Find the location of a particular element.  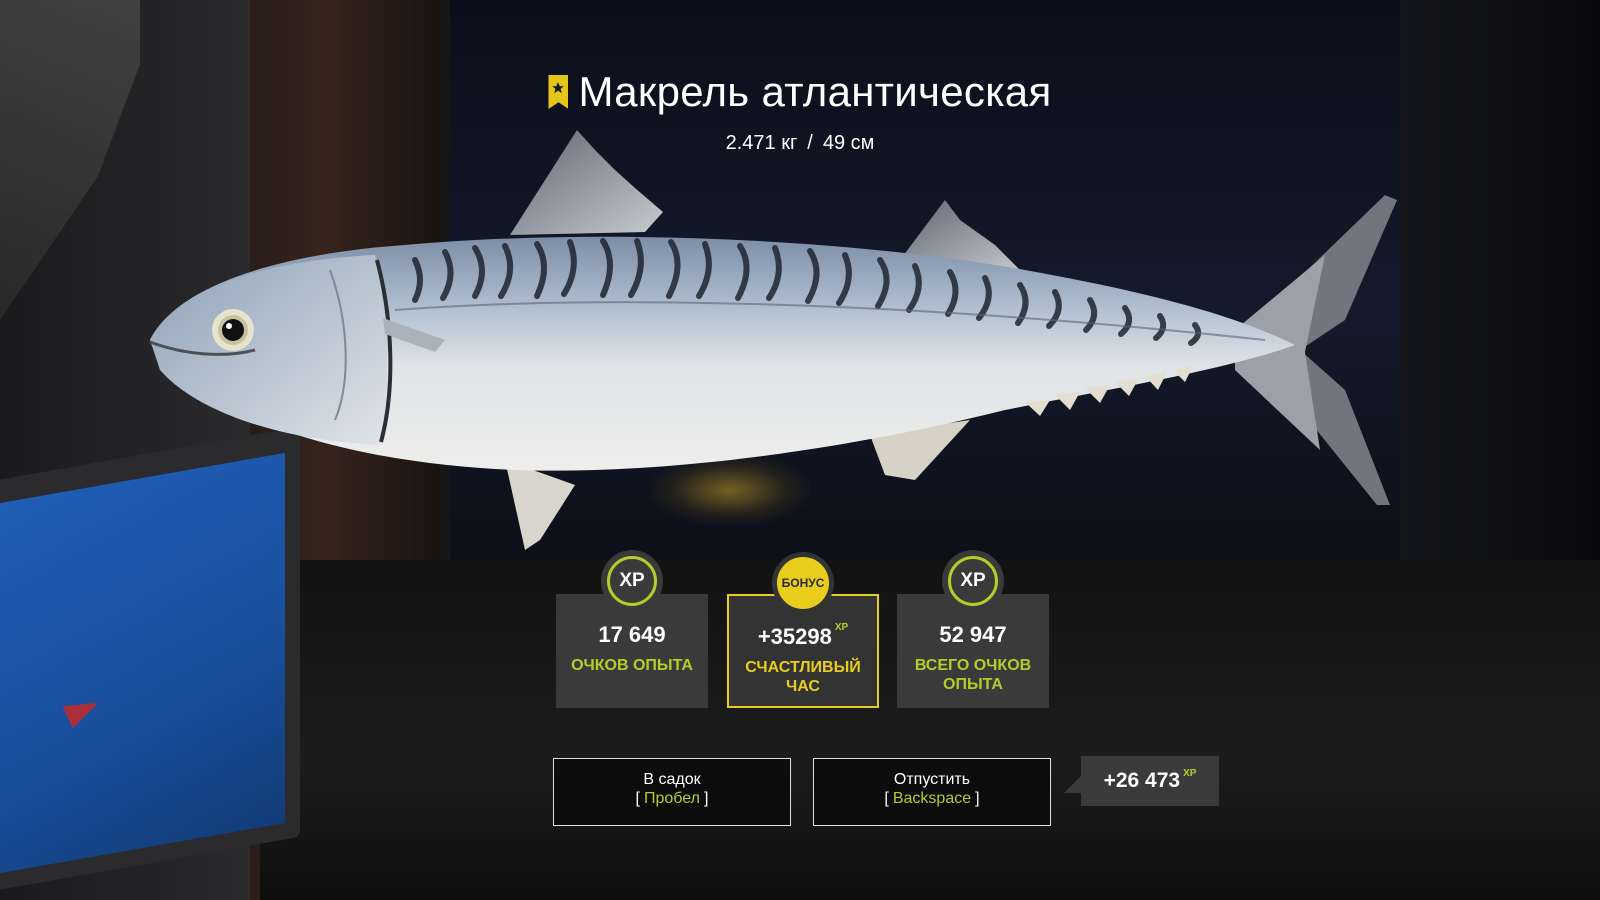

xp-card-total: XP 52 947 ВСЕГО ОЧКОВ ОПЫТА is located at coordinates (973, 629).